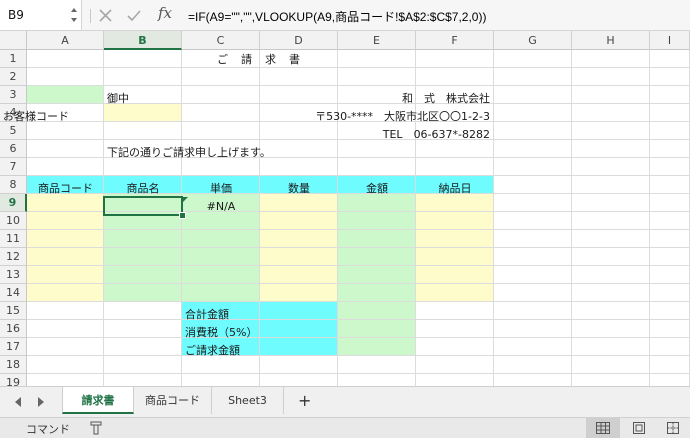 The width and height of the screenshot is (690, 438). Describe the element at coordinates (13, 239) in the screenshot. I see `row-header: 11` at that location.